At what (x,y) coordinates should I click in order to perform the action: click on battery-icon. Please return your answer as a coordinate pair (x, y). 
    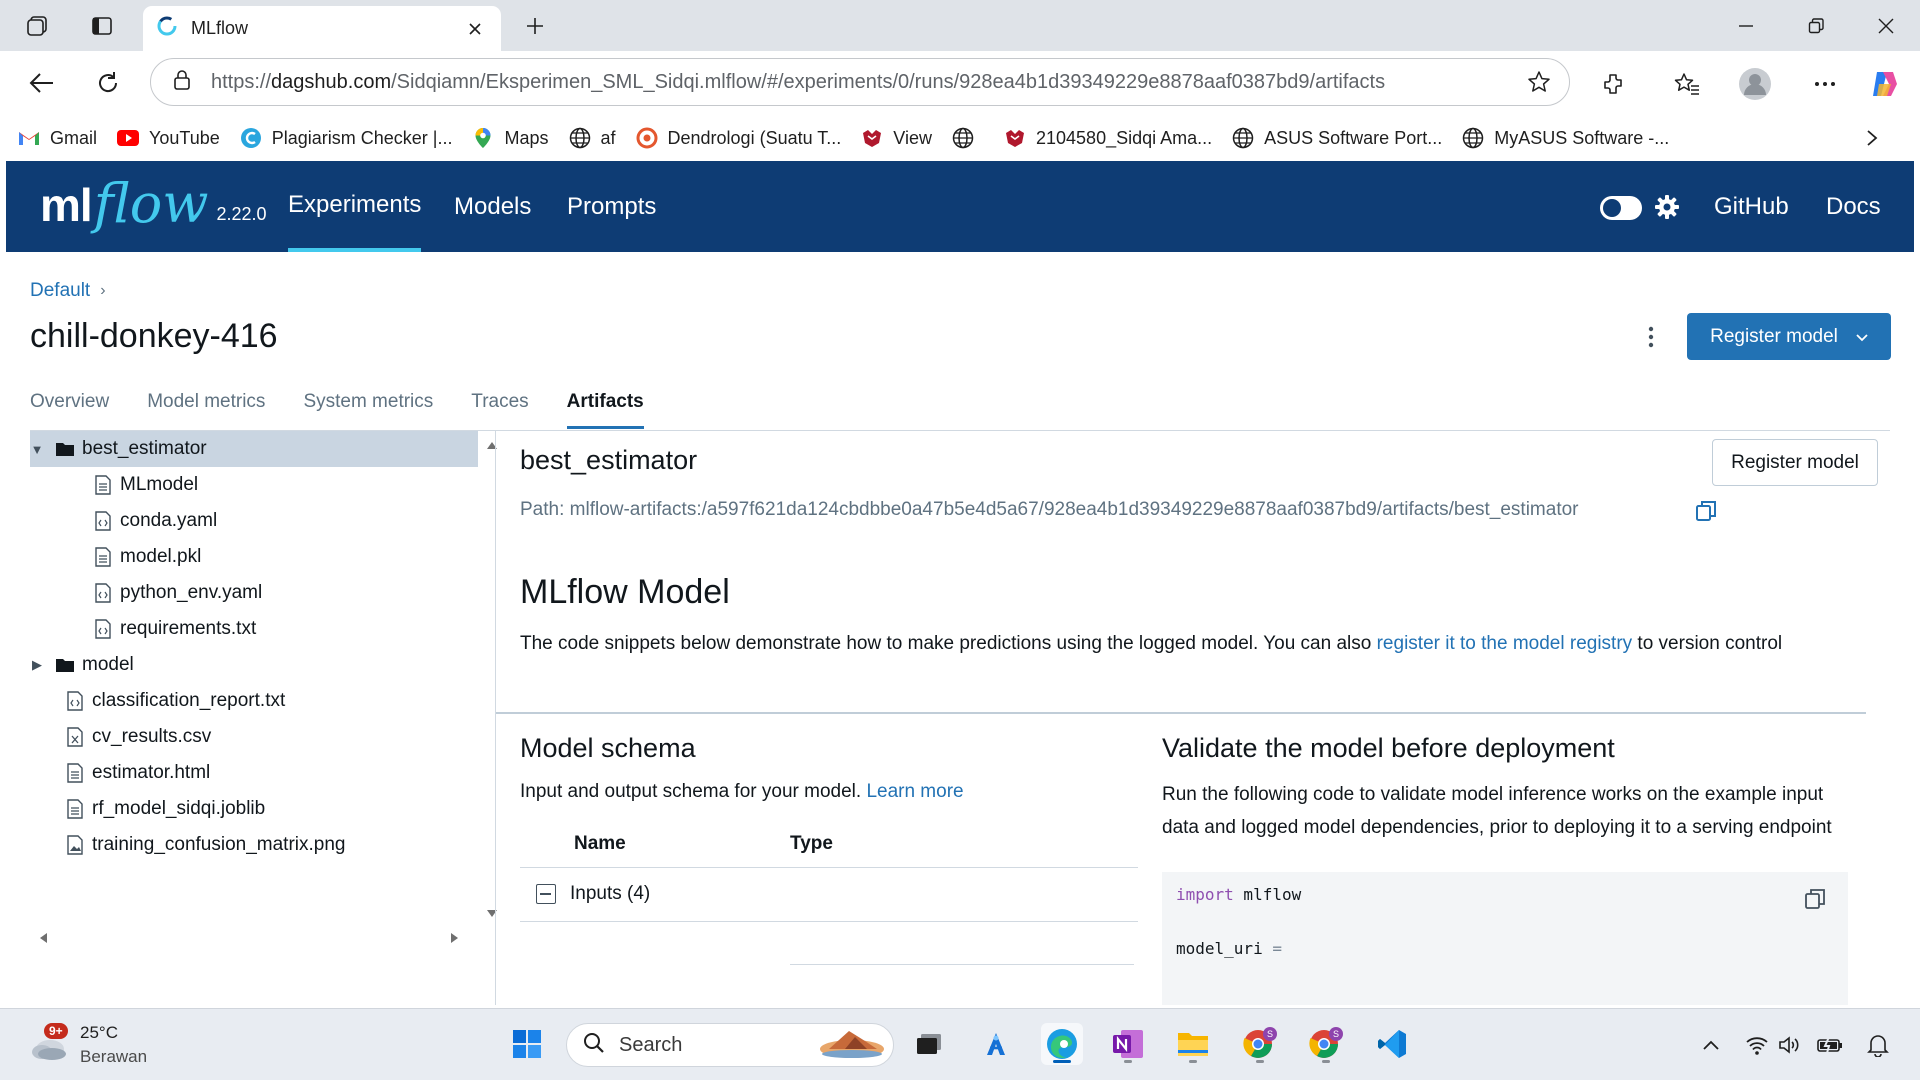
    Looking at the image, I should click on (1830, 1045).